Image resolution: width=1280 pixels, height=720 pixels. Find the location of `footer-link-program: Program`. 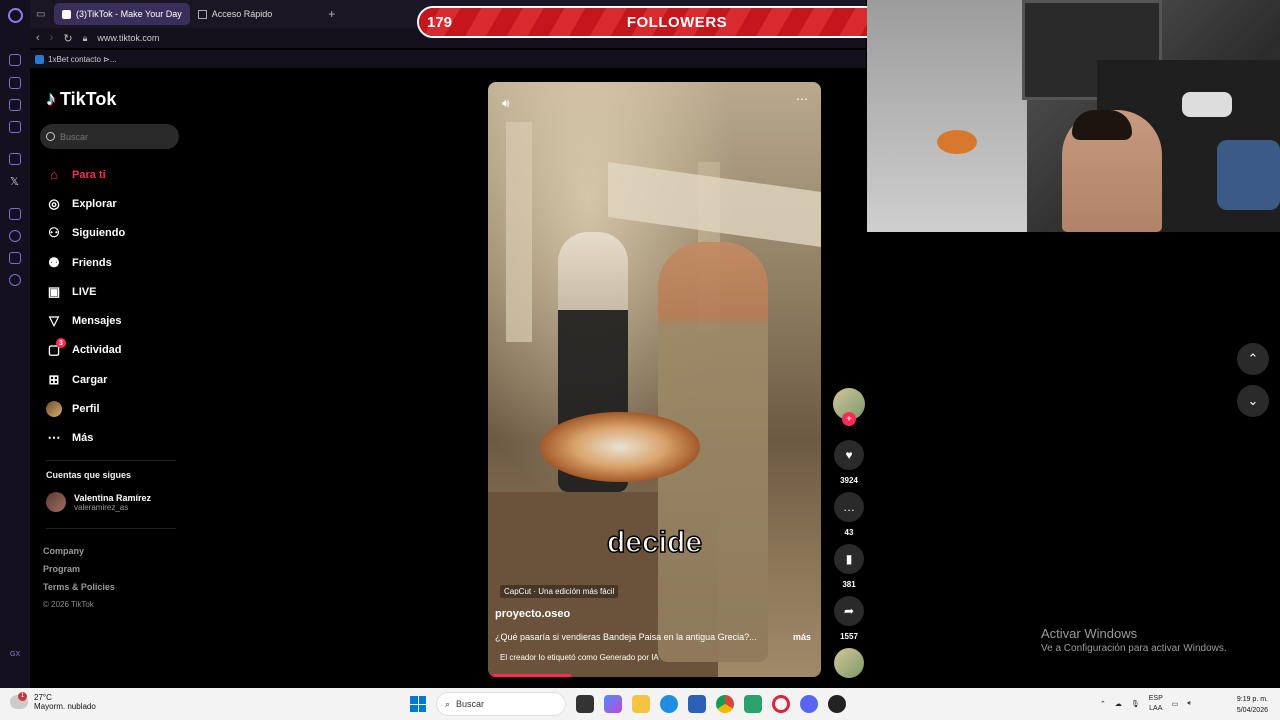

footer-link-program: Program is located at coordinates (79, 569).